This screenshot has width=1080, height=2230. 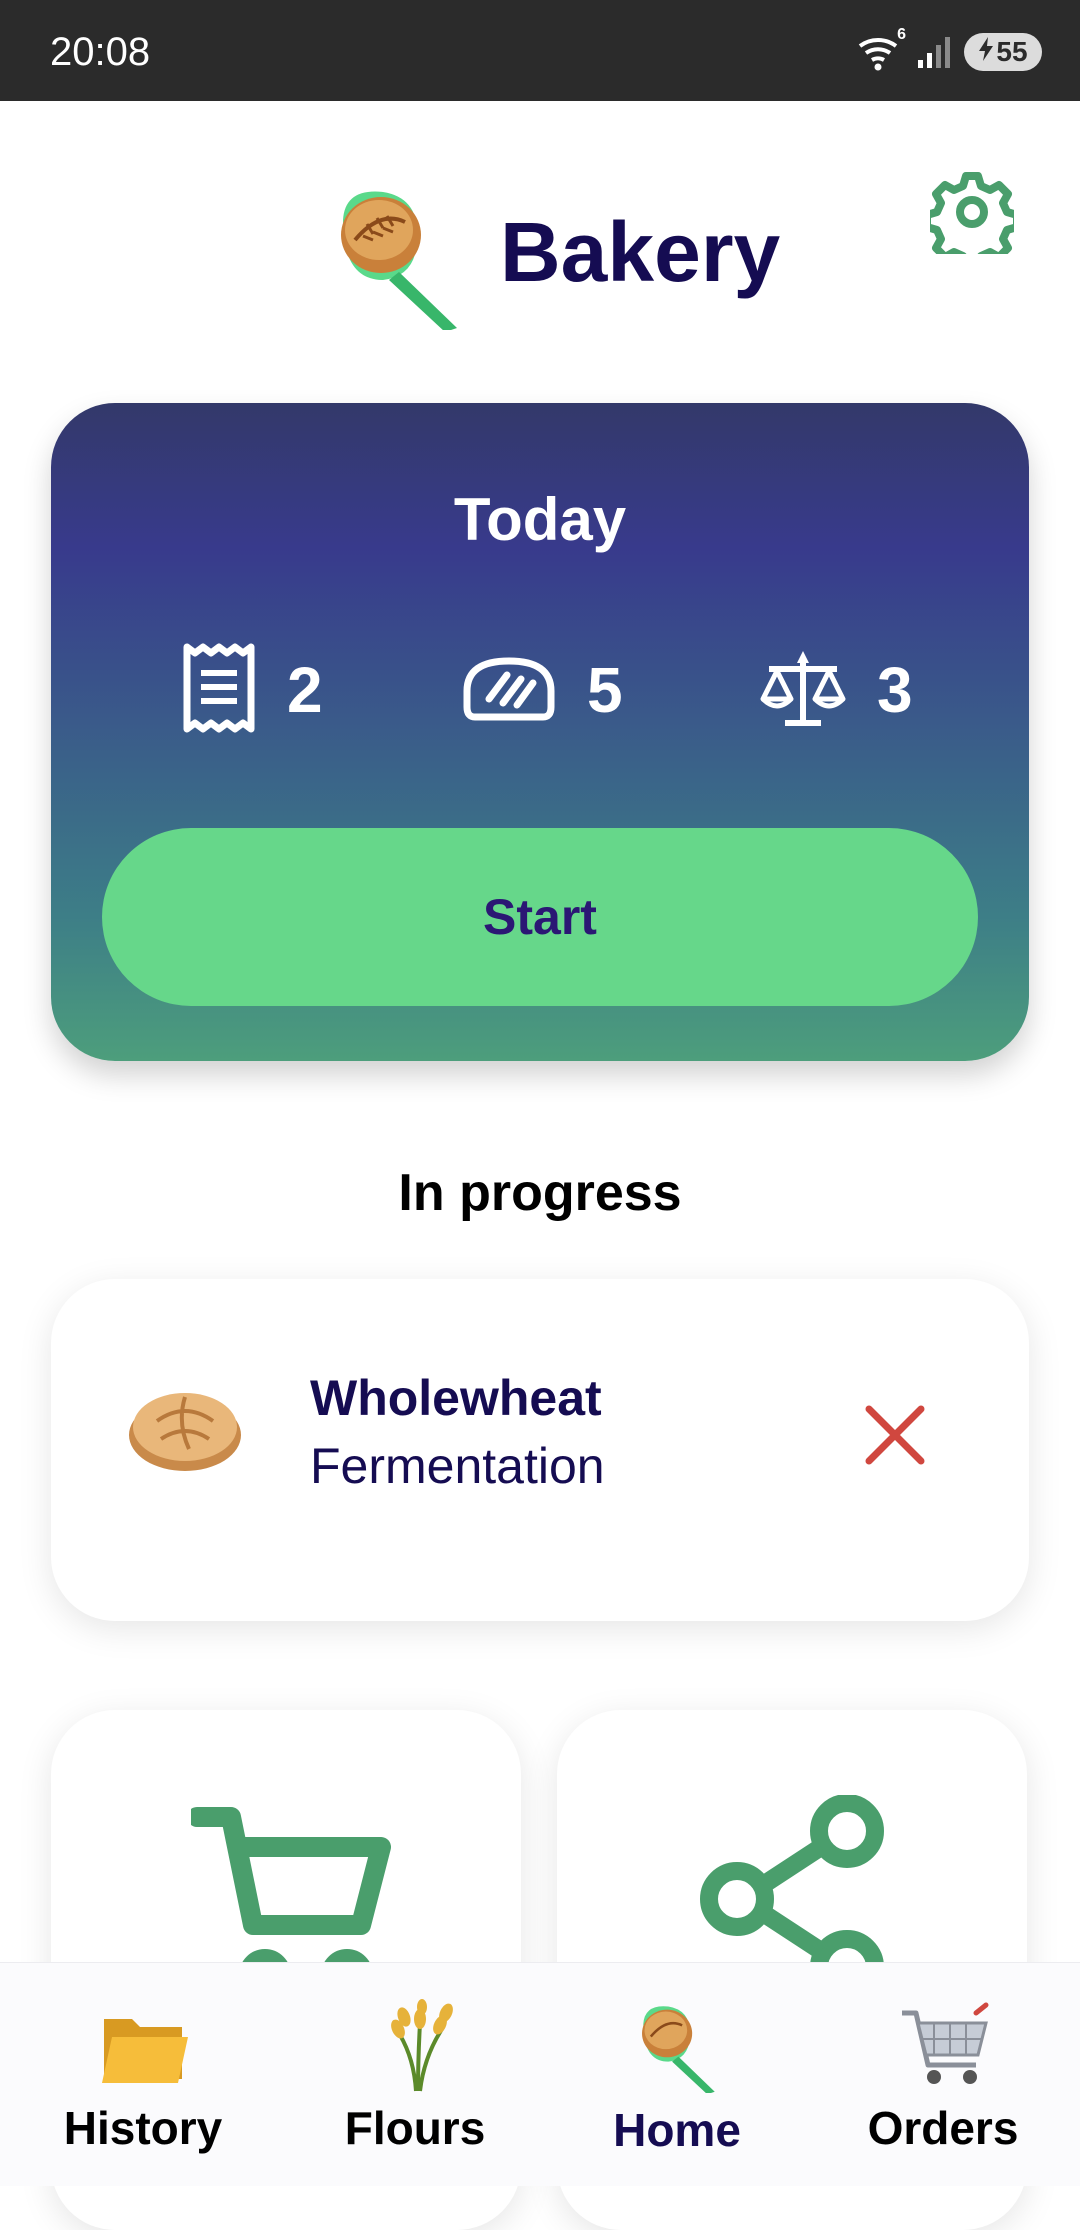 I want to click on battery-charging-icon, so click(x=986, y=52).